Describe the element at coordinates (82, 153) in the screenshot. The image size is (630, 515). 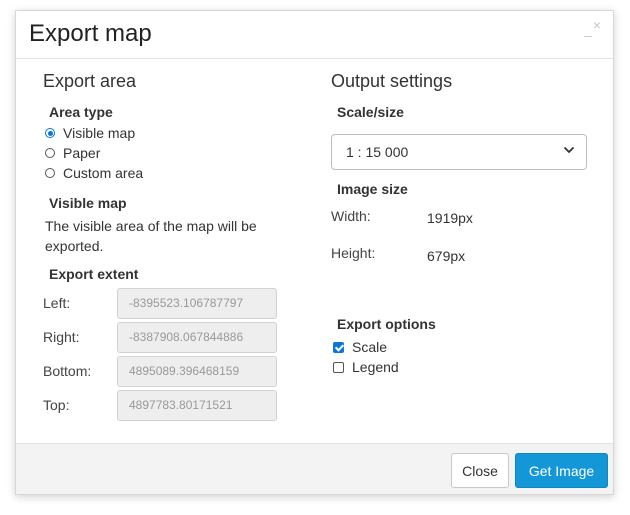
I see `radio-label: Paper` at that location.